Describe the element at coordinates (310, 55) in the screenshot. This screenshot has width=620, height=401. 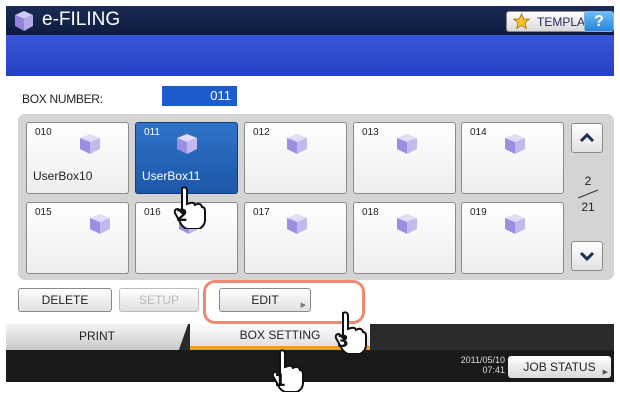
I see `header-band` at that location.